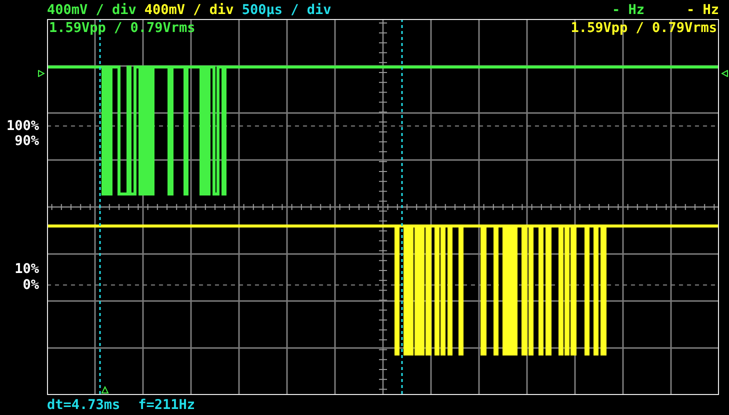  Describe the element at coordinates (167, 405) in the screenshot. I see `cursor-readout: f=211Hz` at that location.